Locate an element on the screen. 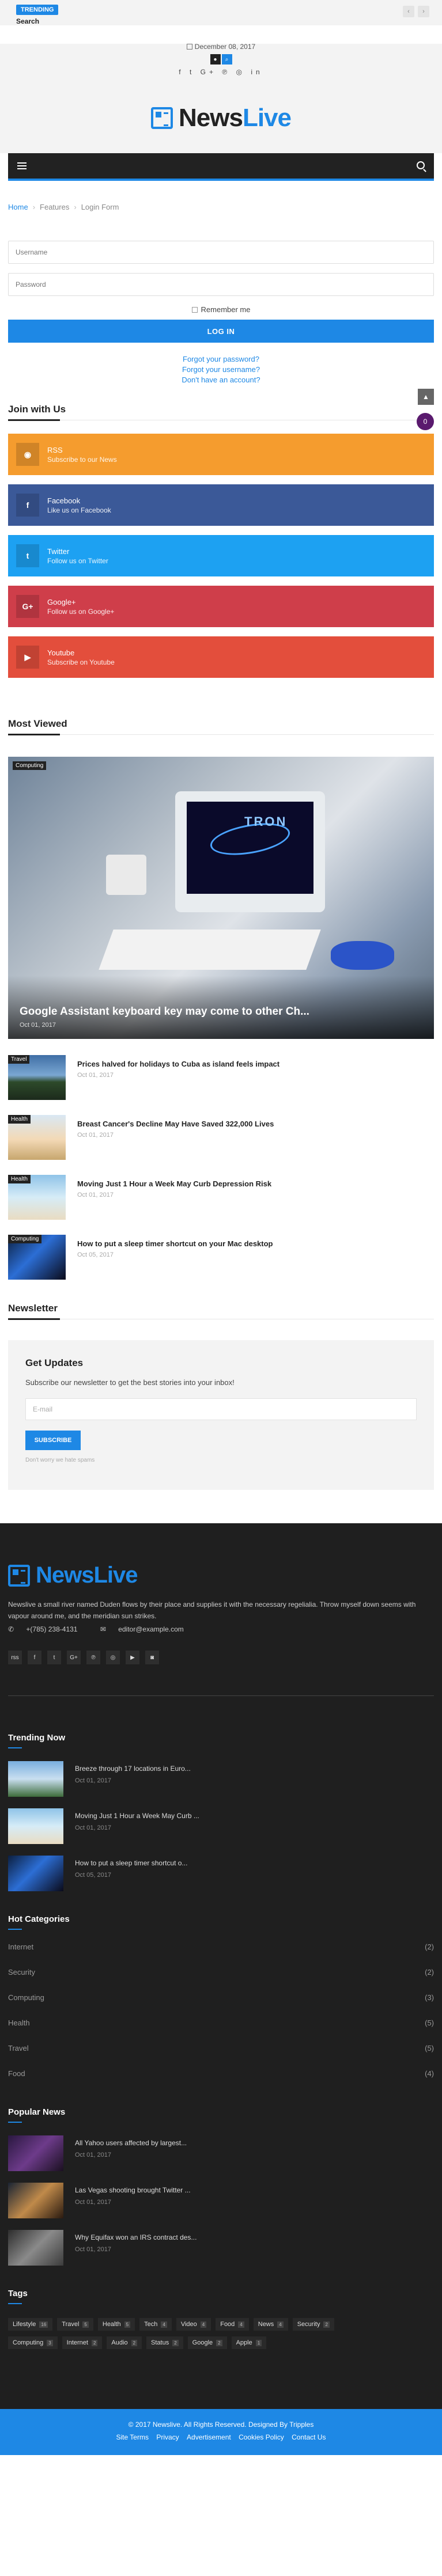 The height and width of the screenshot is (2576, 442). category-name: Security is located at coordinates (22, 1975).